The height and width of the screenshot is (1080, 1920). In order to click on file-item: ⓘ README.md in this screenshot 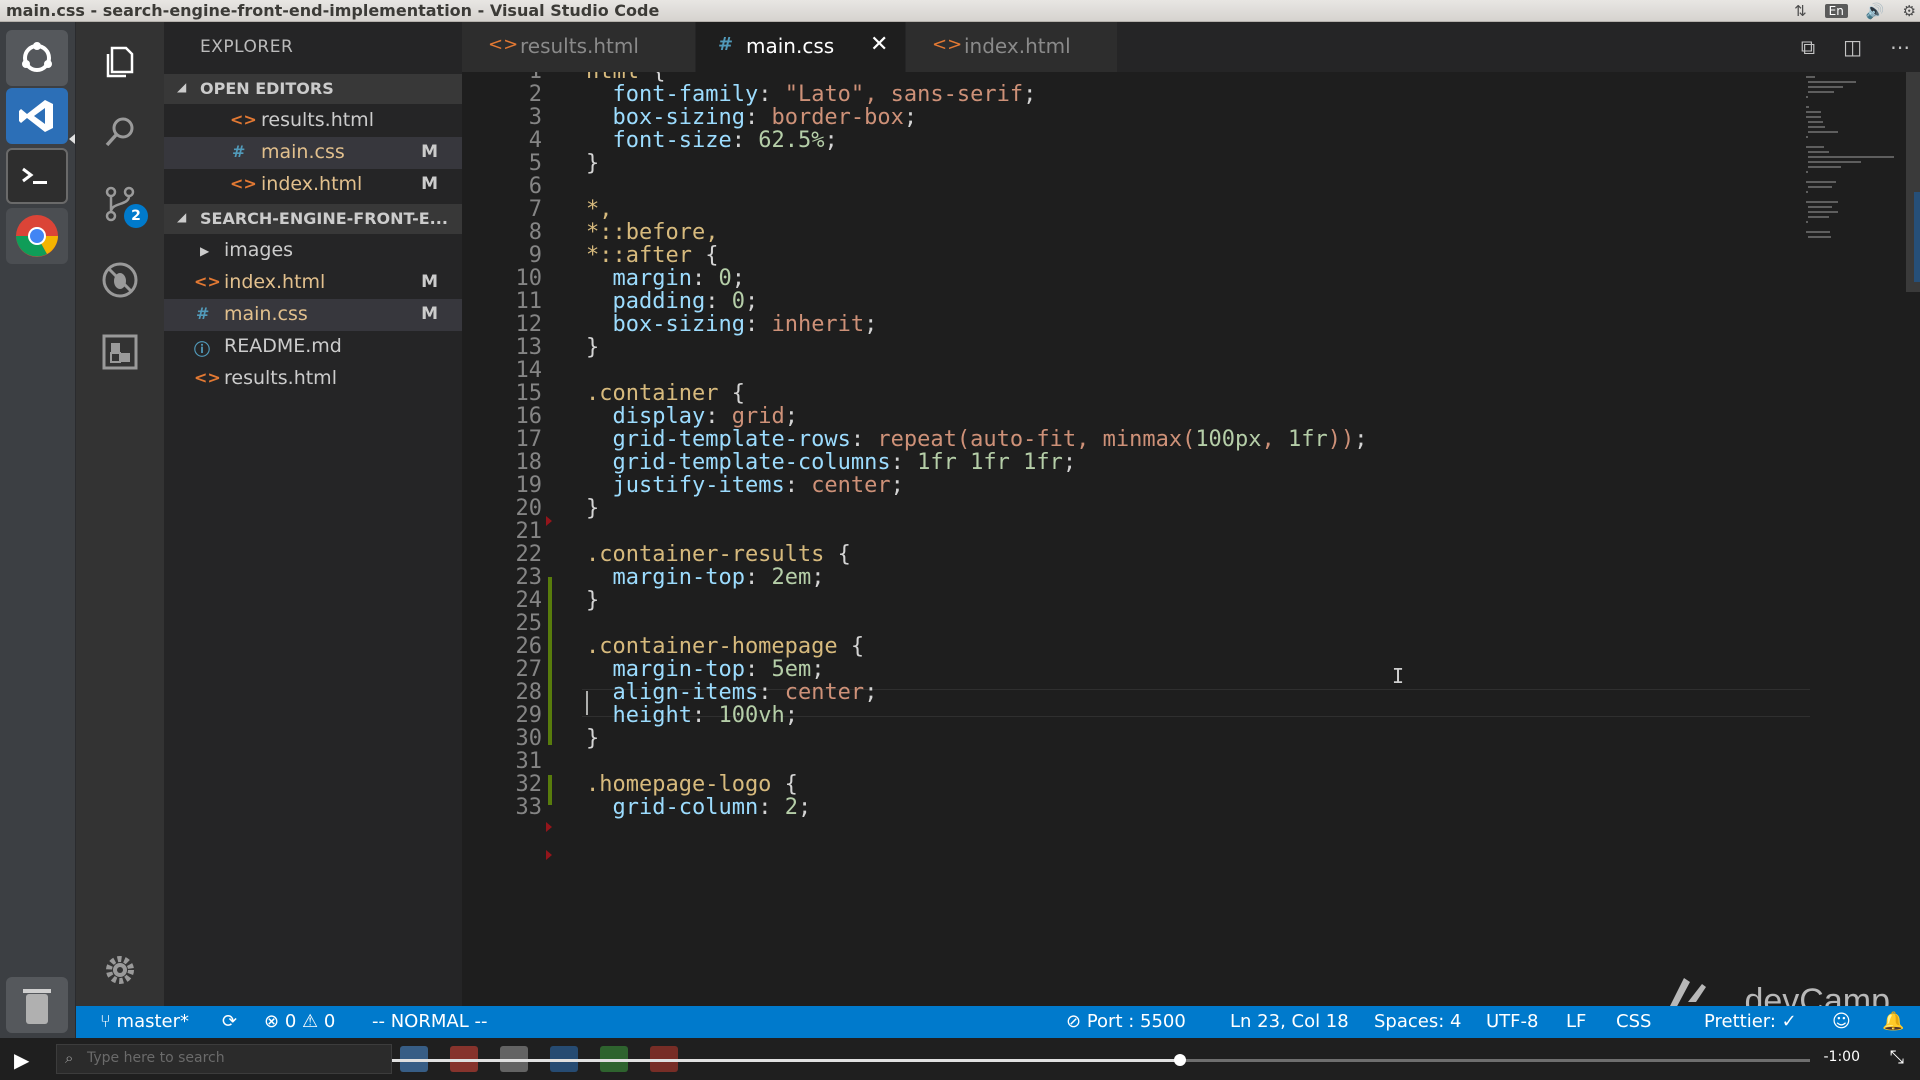, I will do `click(313, 347)`.